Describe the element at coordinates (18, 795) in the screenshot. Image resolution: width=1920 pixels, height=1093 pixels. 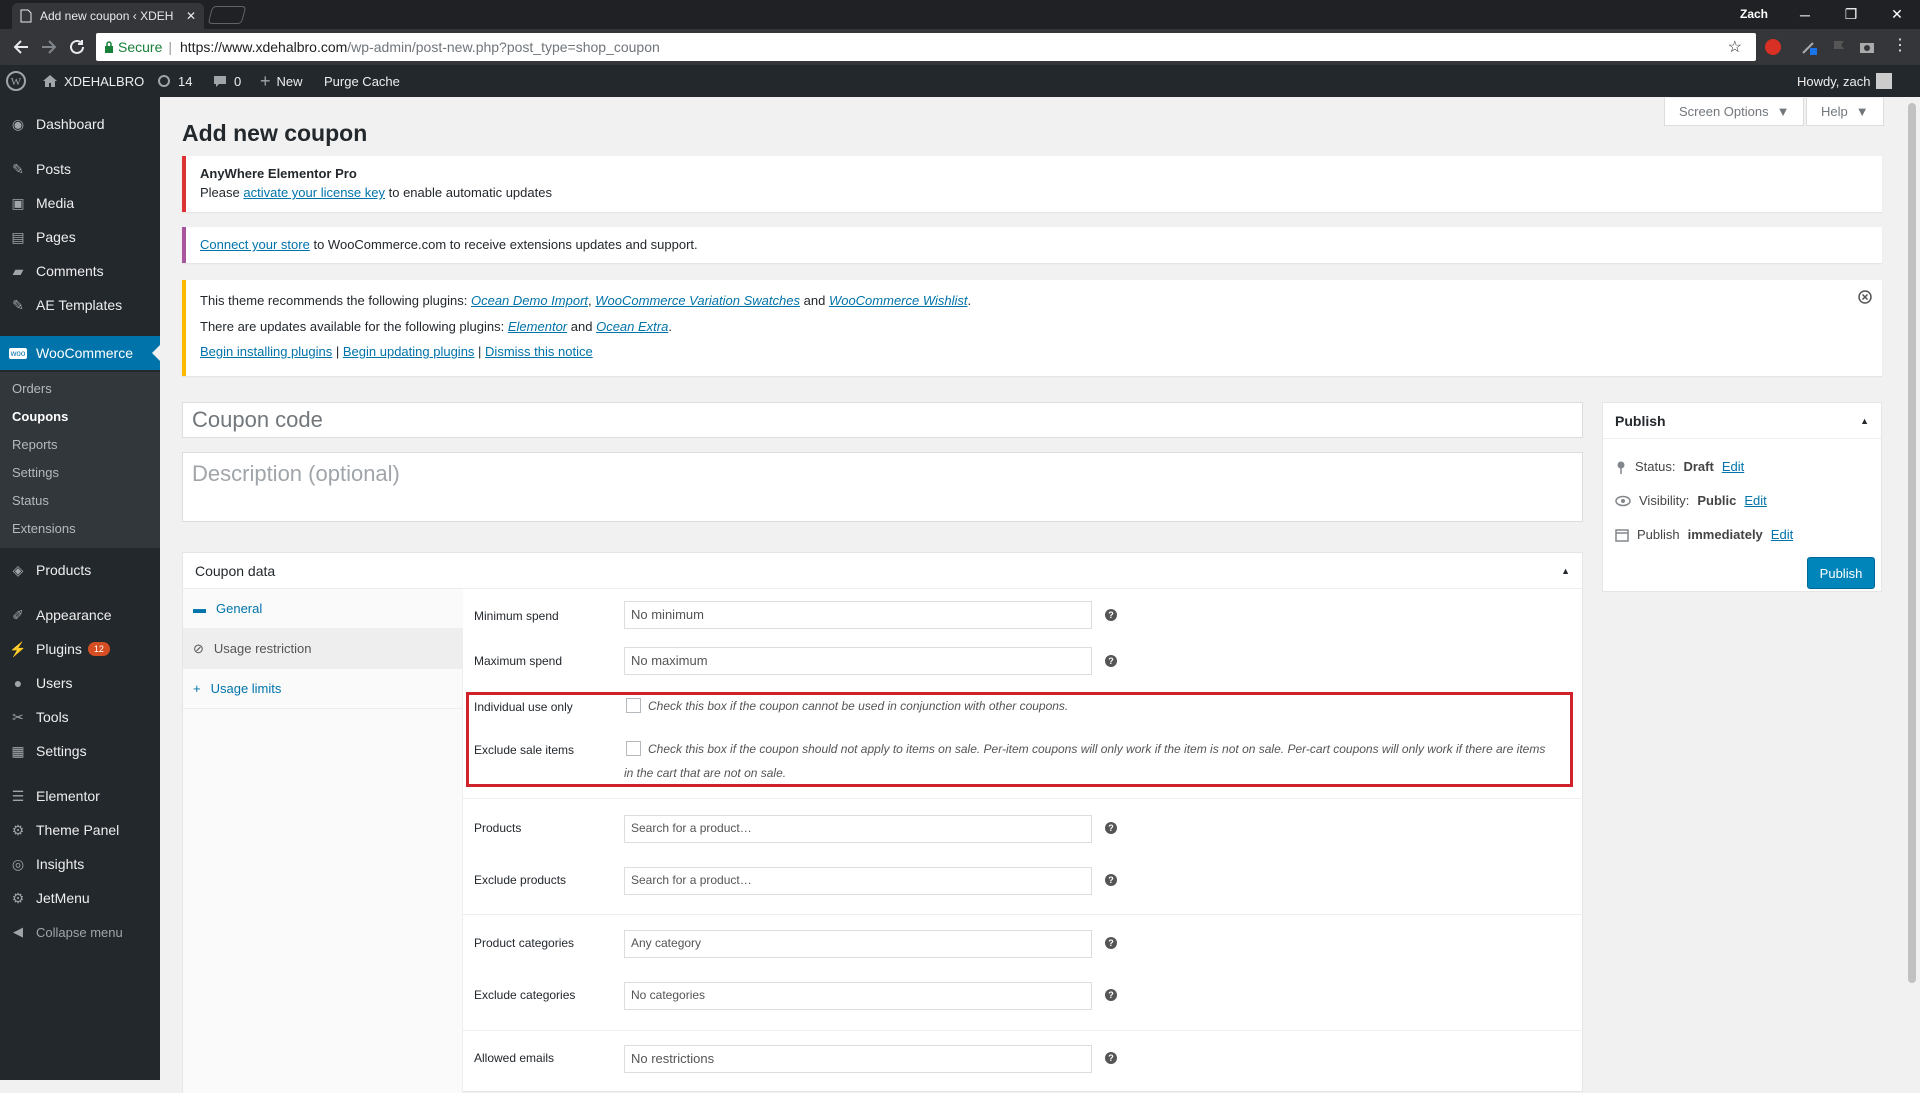
I see `elementor-icon: ☰` at that location.